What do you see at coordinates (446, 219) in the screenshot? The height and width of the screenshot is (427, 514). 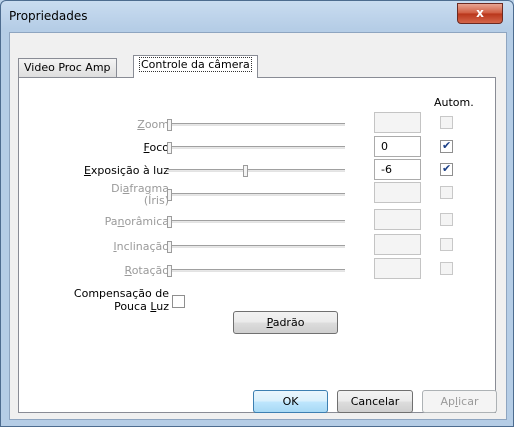 I see `pan-auto-checkbox` at bounding box center [446, 219].